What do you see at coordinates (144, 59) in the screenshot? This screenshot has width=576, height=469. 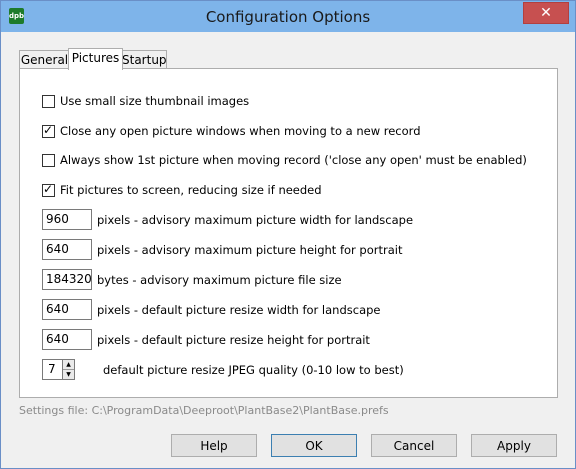 I see `tab-startup: Startup` at bounding box center [144, 59].